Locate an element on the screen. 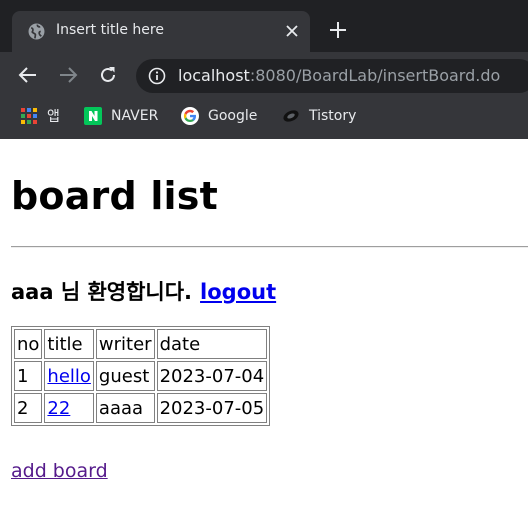 This screenshot has height=522, width=528. new-tab-icon is located at coordinates (338, 30).